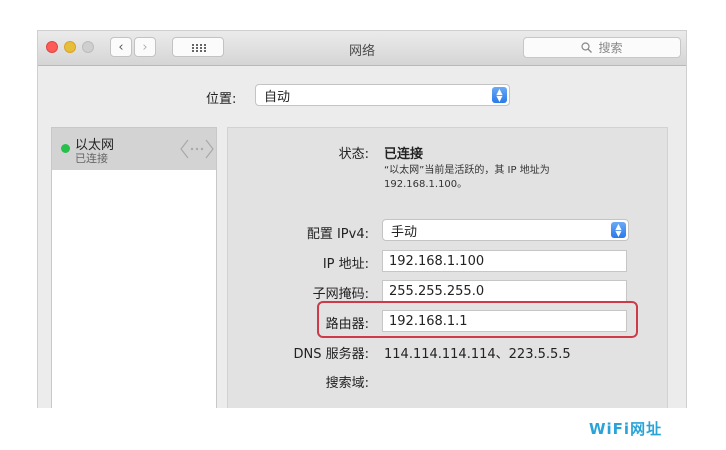  What do you see at coordinates (134, 267) in the screenshot?
I see `service-list: 以太网 已连接` at bounding box center [134, 267].